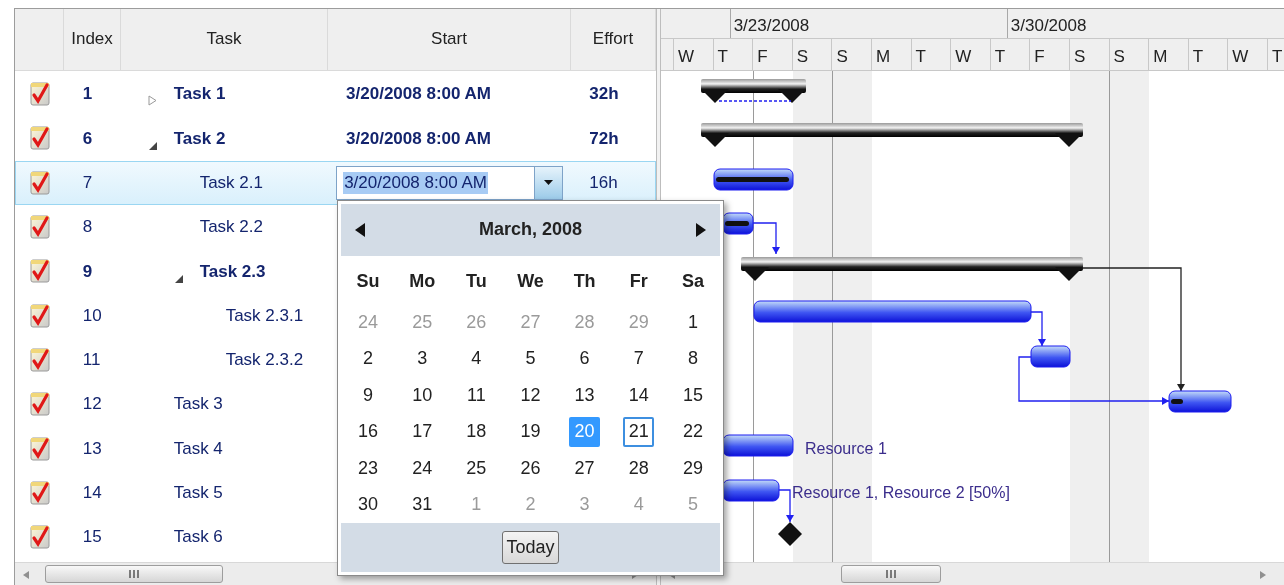  I want to click on calendar-day: 30, so click(368, 504).